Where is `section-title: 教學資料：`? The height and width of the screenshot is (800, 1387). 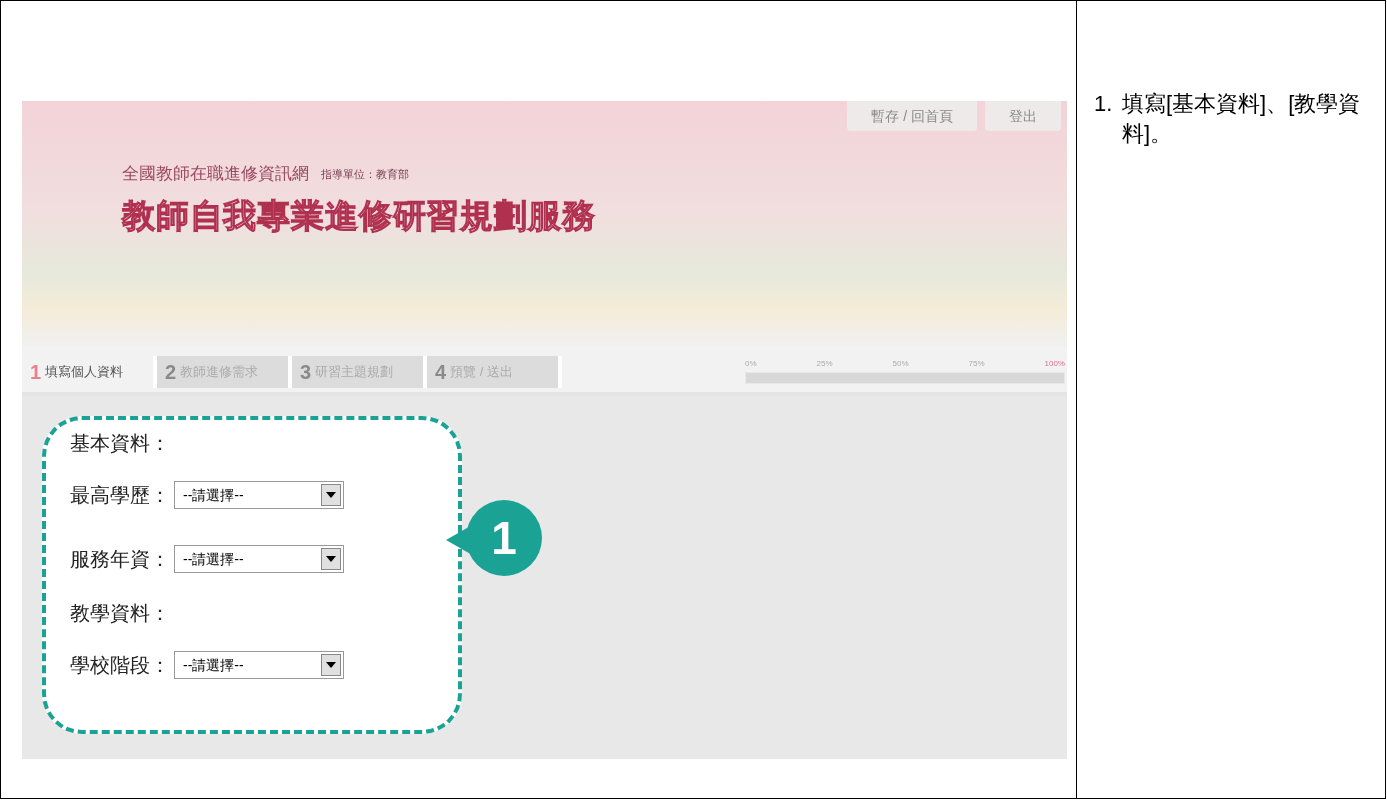
section-title: 教學資料： is located at coordinates (120, 613).